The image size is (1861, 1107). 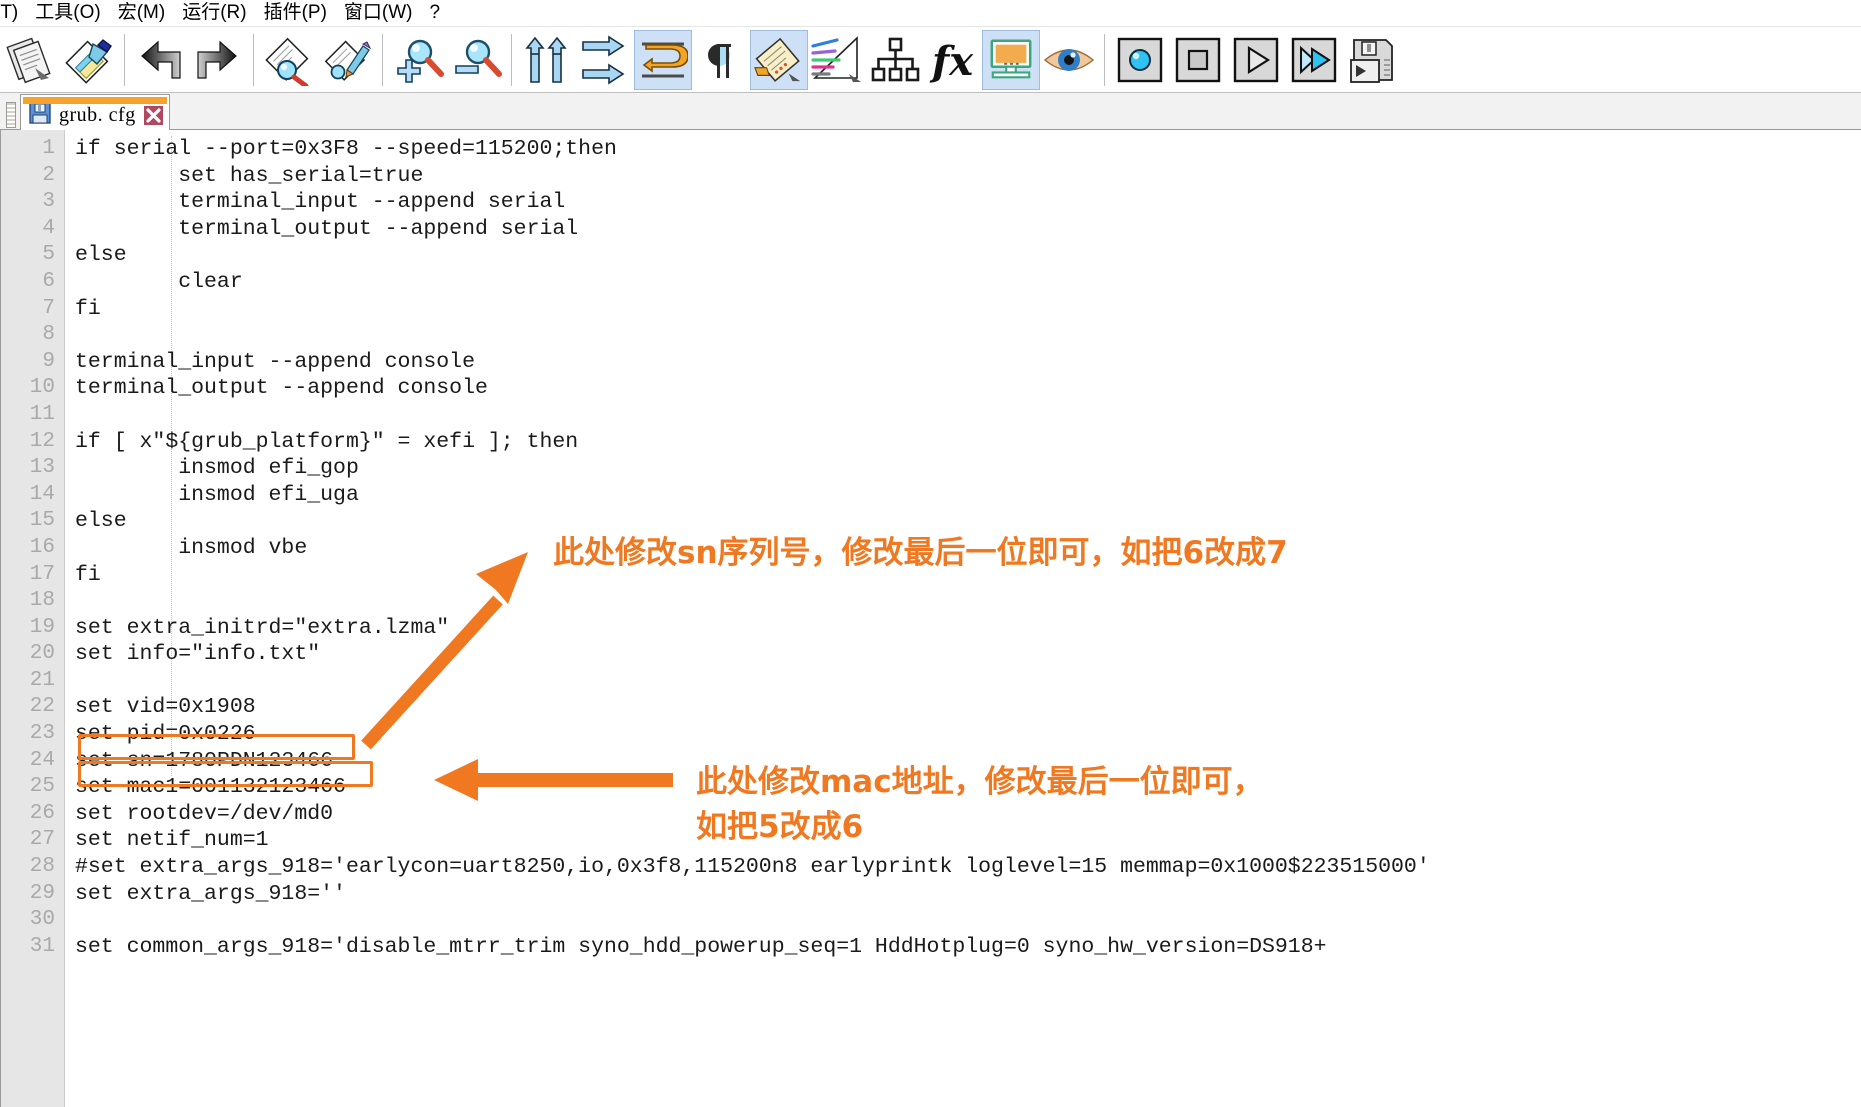 What do you see at coordinates (42, 680) in the screenshot?
I see `line-number: 21` at bounding box center [42, 680].